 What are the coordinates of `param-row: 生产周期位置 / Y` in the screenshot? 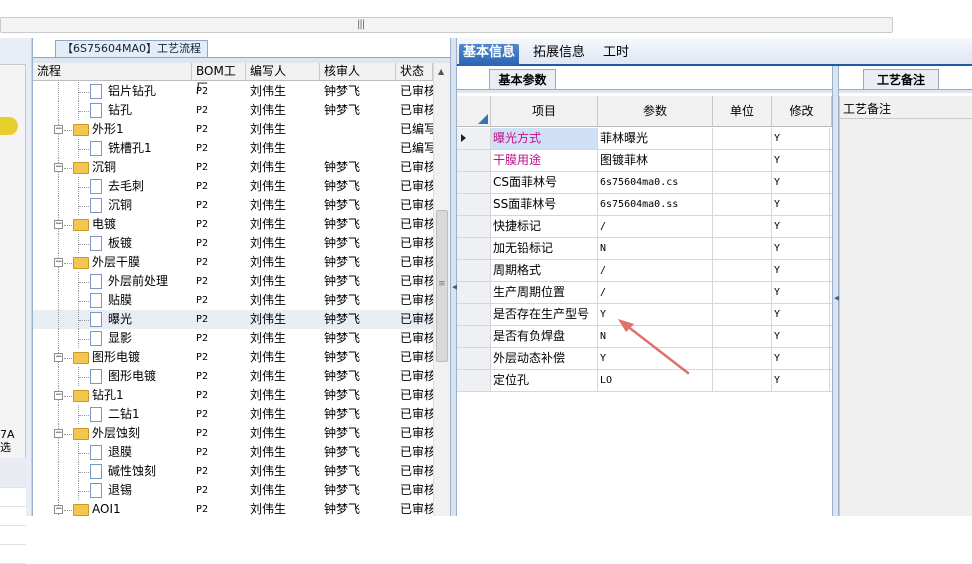 It's located at (644, 293).